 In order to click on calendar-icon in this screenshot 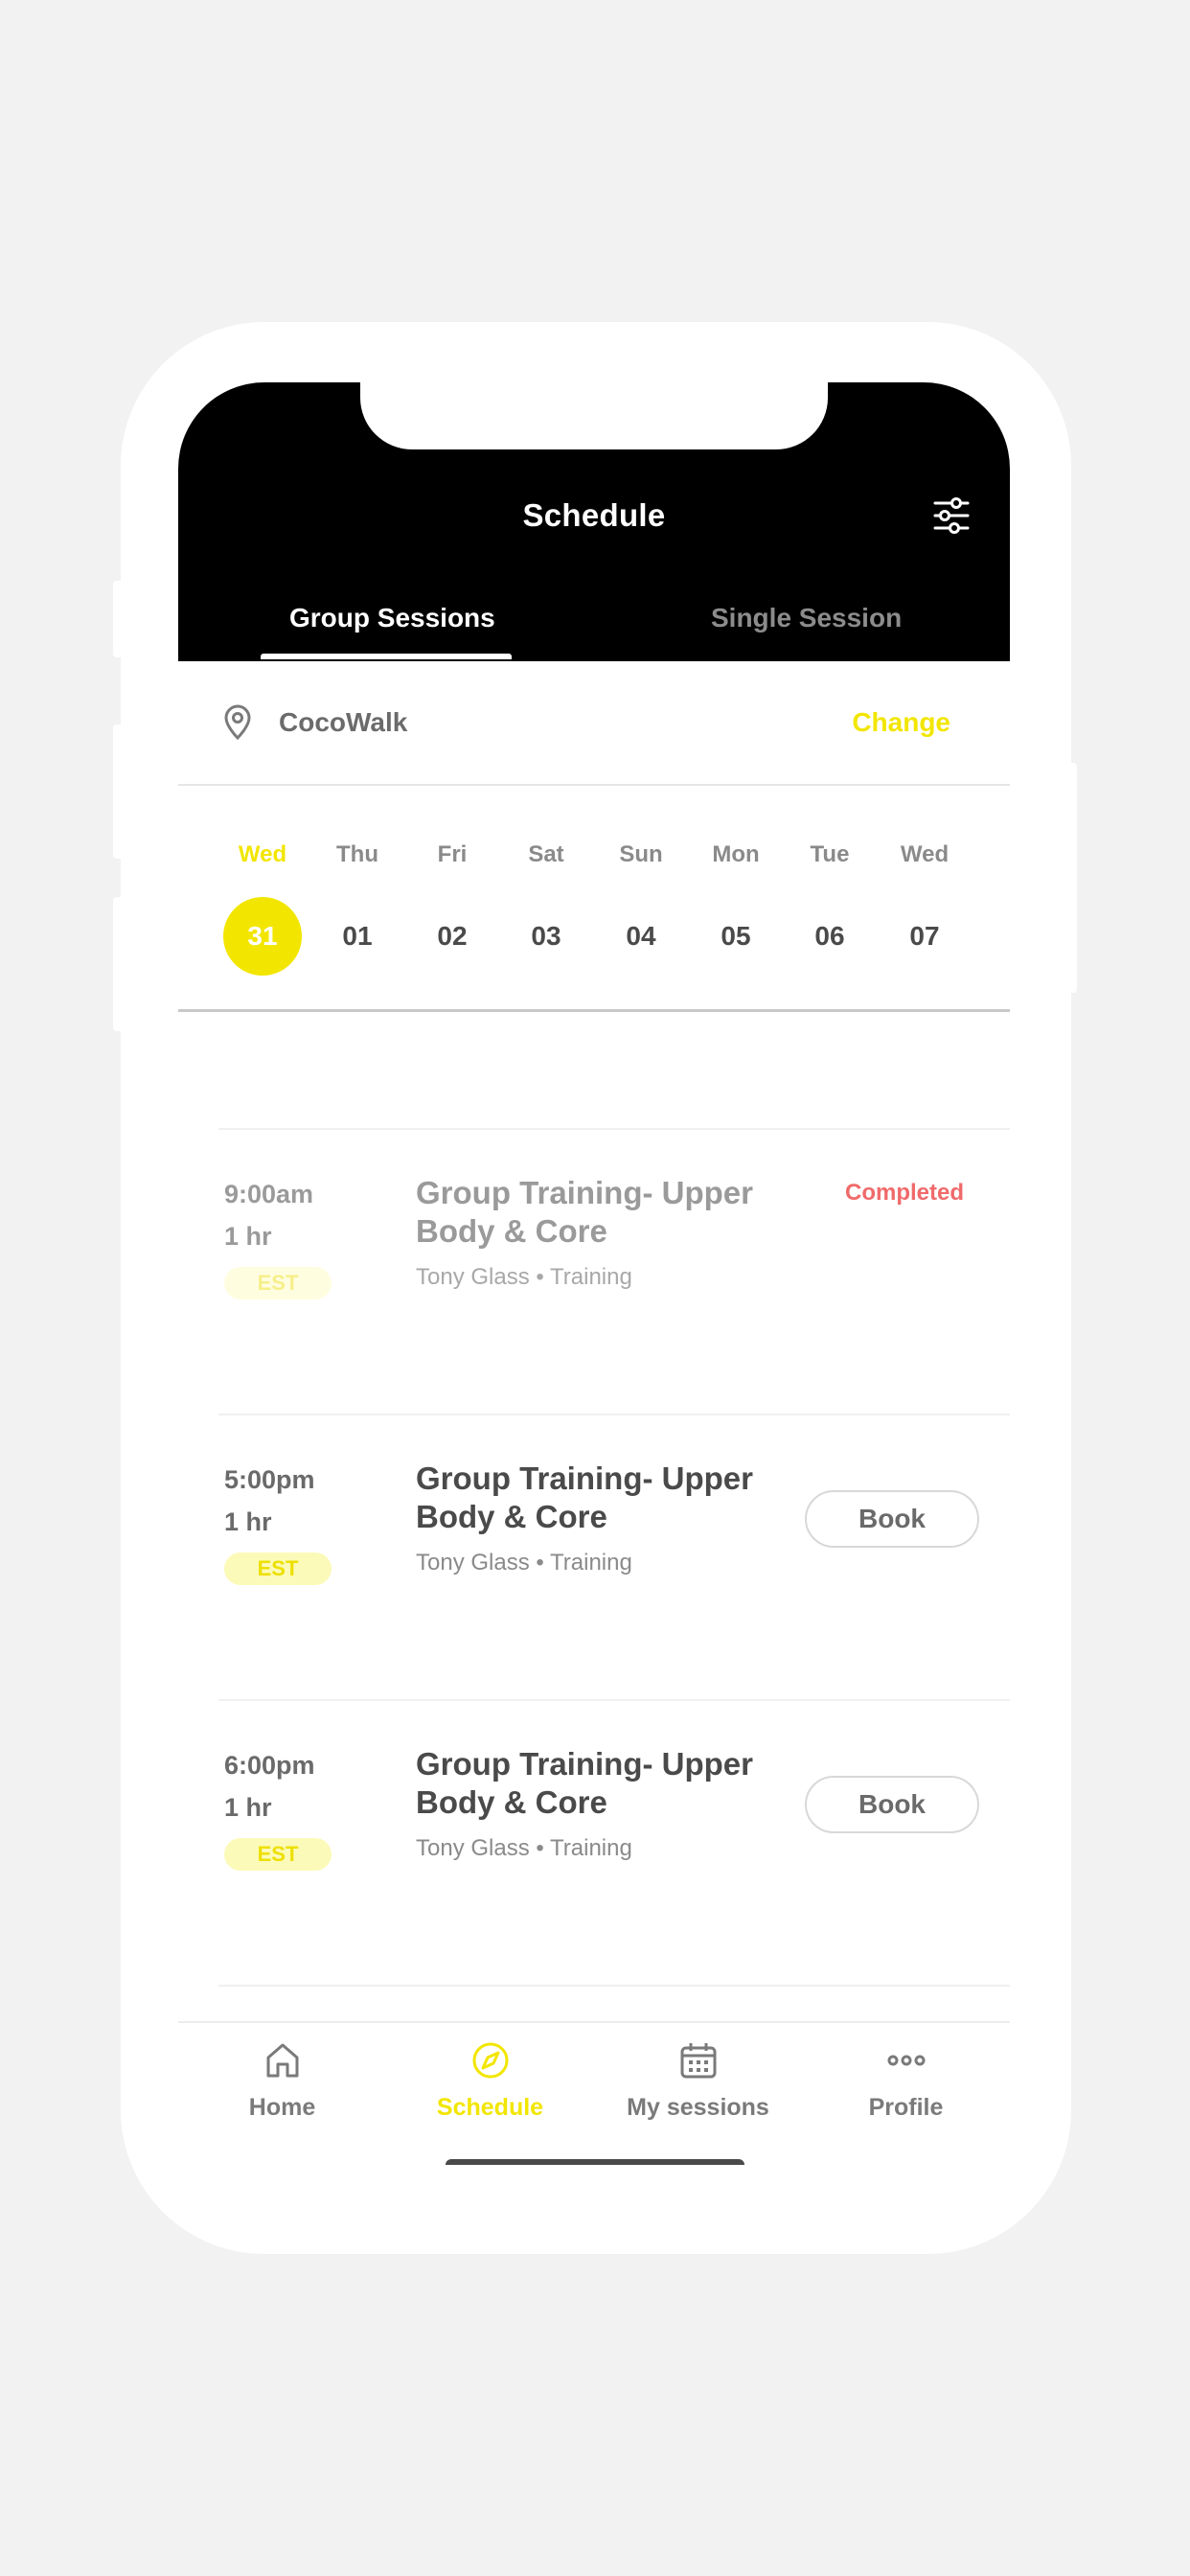, I will do `click(699, 2061)`.